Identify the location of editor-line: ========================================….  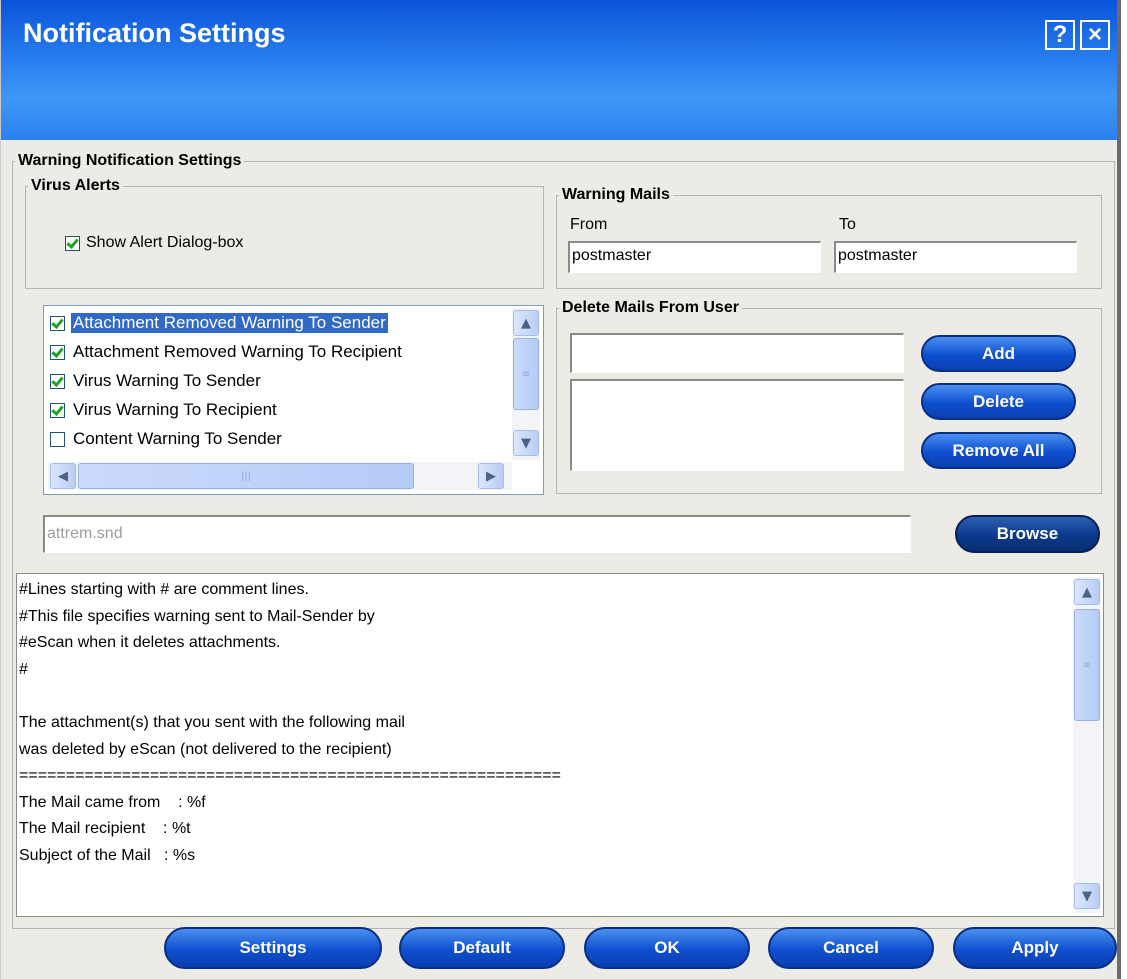
(290, 776).